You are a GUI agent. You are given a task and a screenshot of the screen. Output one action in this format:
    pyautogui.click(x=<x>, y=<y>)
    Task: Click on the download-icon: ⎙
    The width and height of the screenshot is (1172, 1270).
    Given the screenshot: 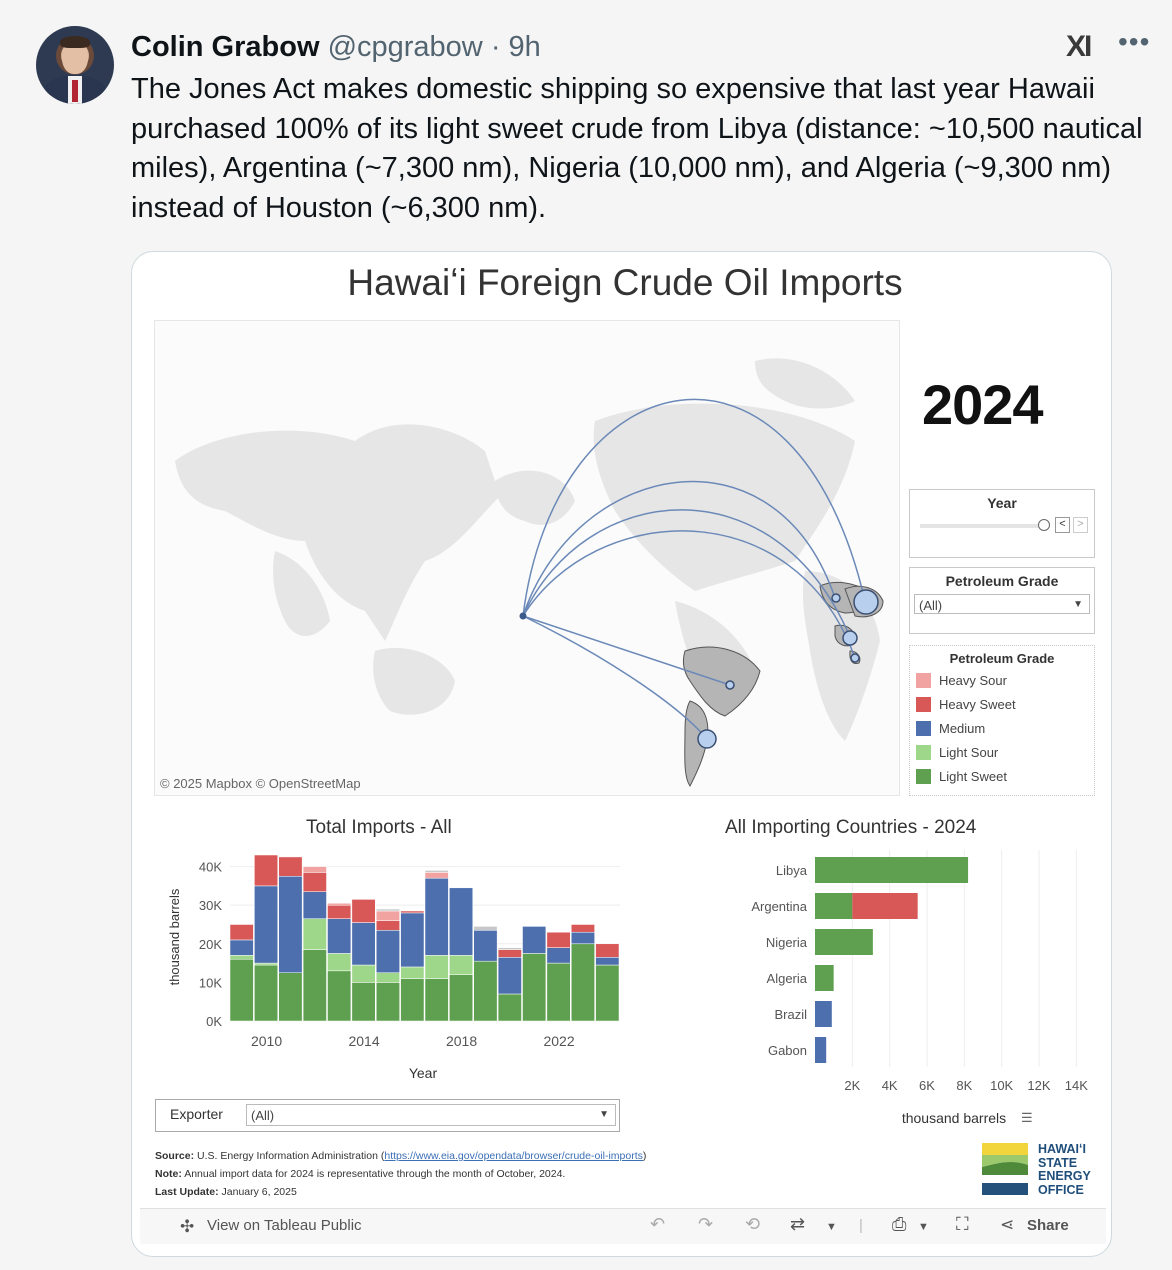 What is the action you would take?
    pyautogui.click(x=899, y=1224)
    